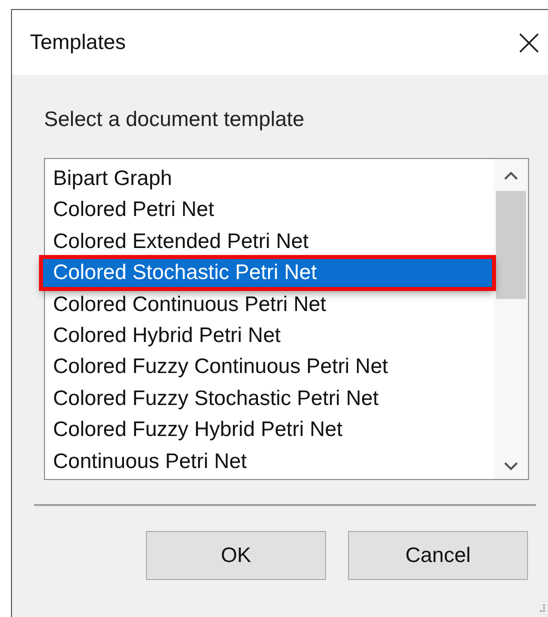 The image size is (548, 617). What do you see at coordinates (269, 304) in the screenshot?
I see `list-item: Colored Continuous Petri Net` at bounding box center [269, 304].